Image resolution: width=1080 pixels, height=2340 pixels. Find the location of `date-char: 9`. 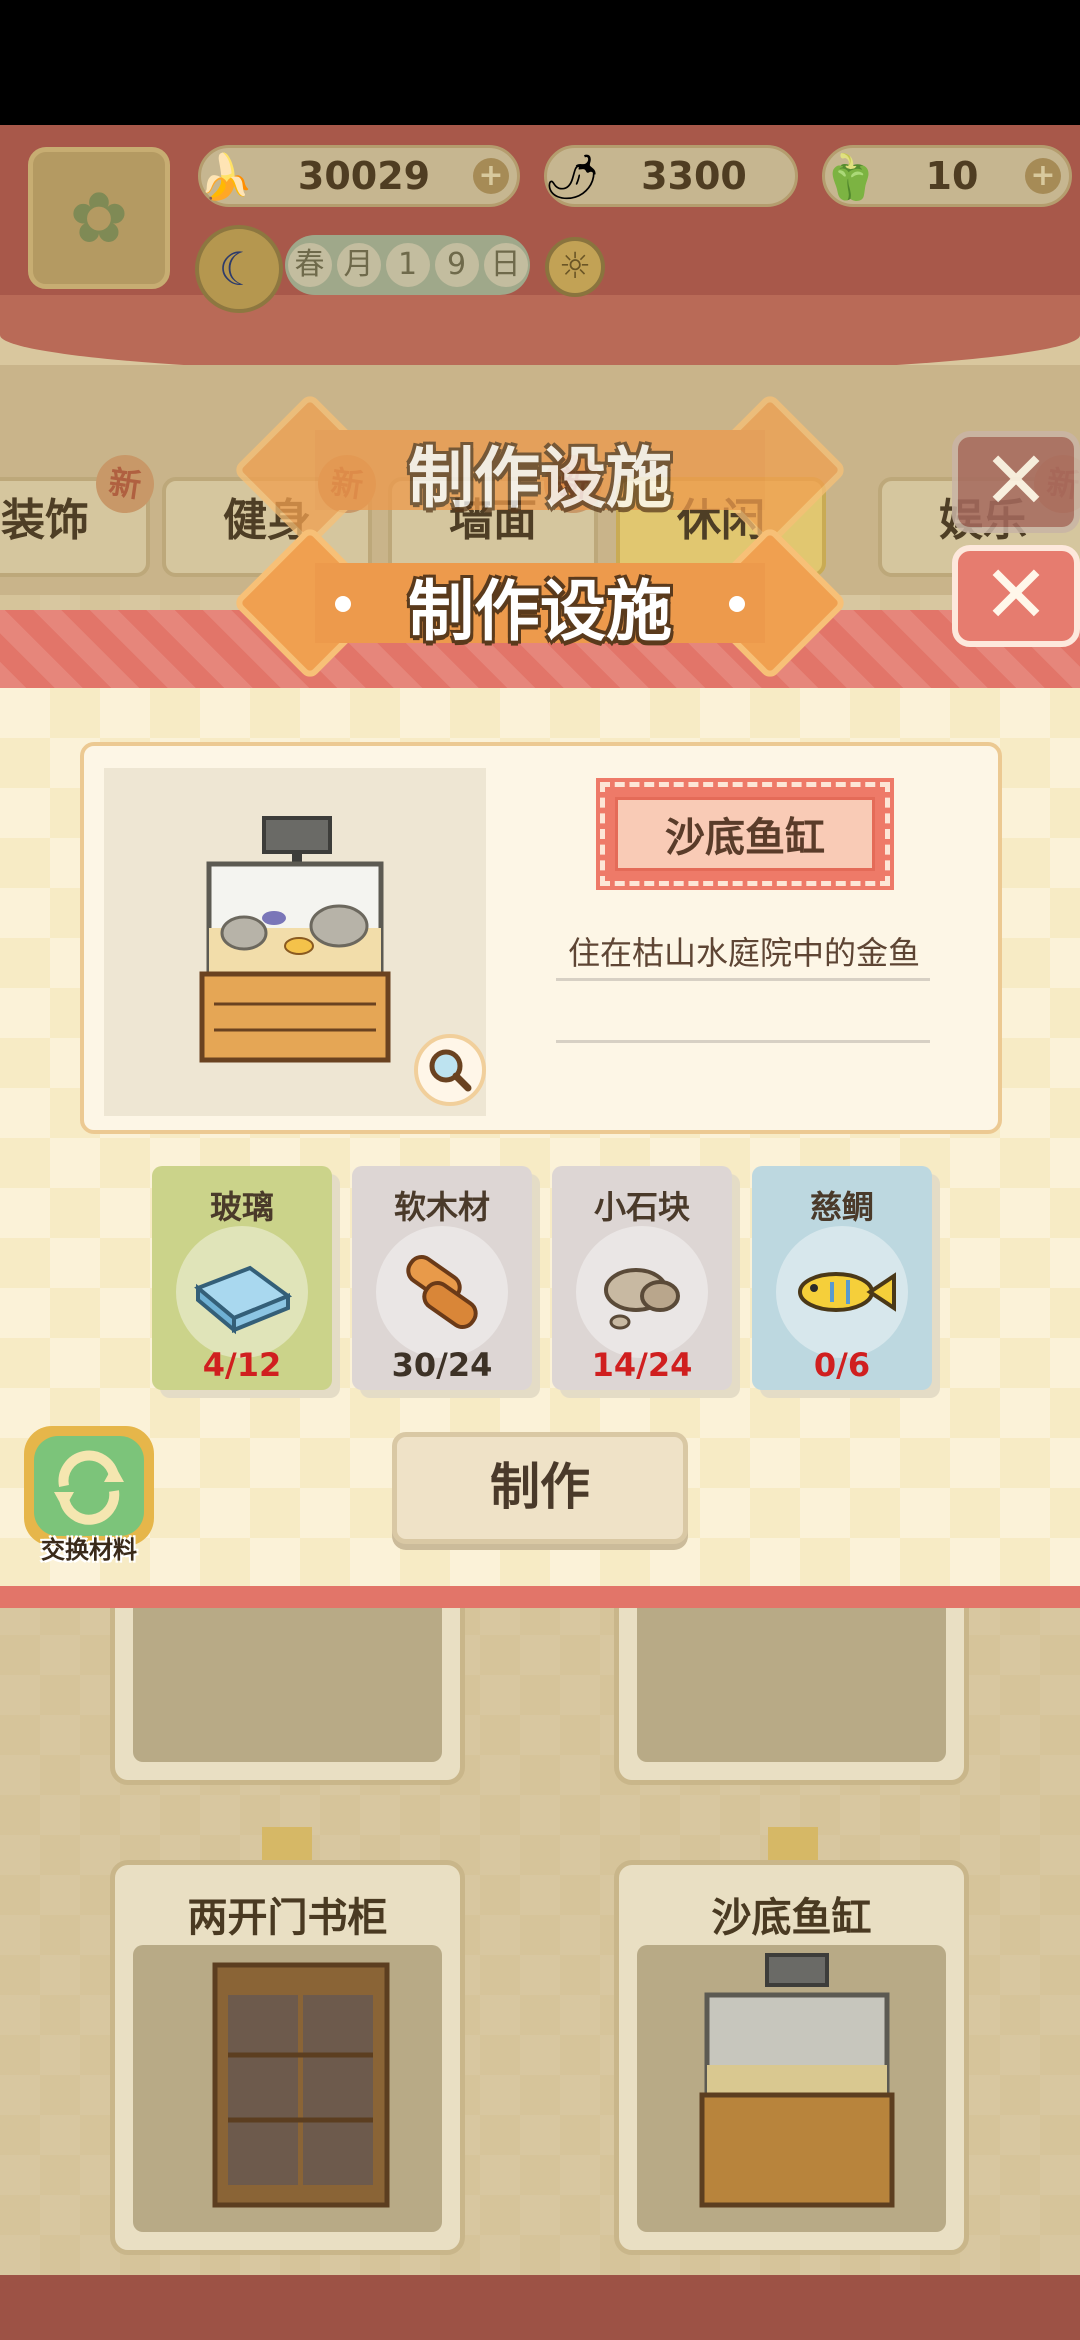

date-char: 9 is located at coordinates (456, 265).